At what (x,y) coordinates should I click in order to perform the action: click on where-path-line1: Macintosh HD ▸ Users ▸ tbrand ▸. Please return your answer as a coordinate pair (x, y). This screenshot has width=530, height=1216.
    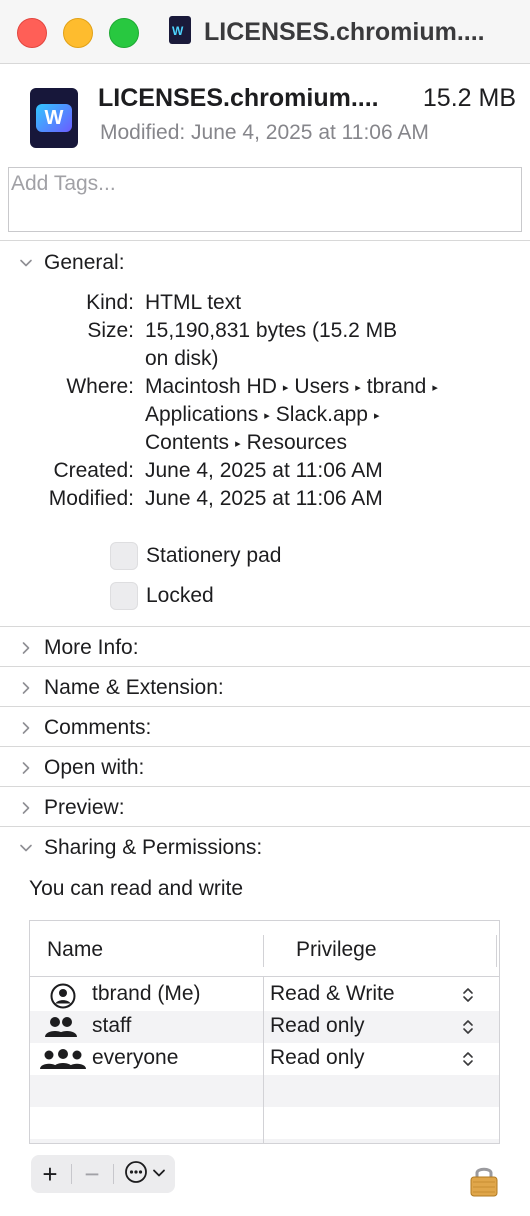
    Looking at the image, I should click on (294, 387).